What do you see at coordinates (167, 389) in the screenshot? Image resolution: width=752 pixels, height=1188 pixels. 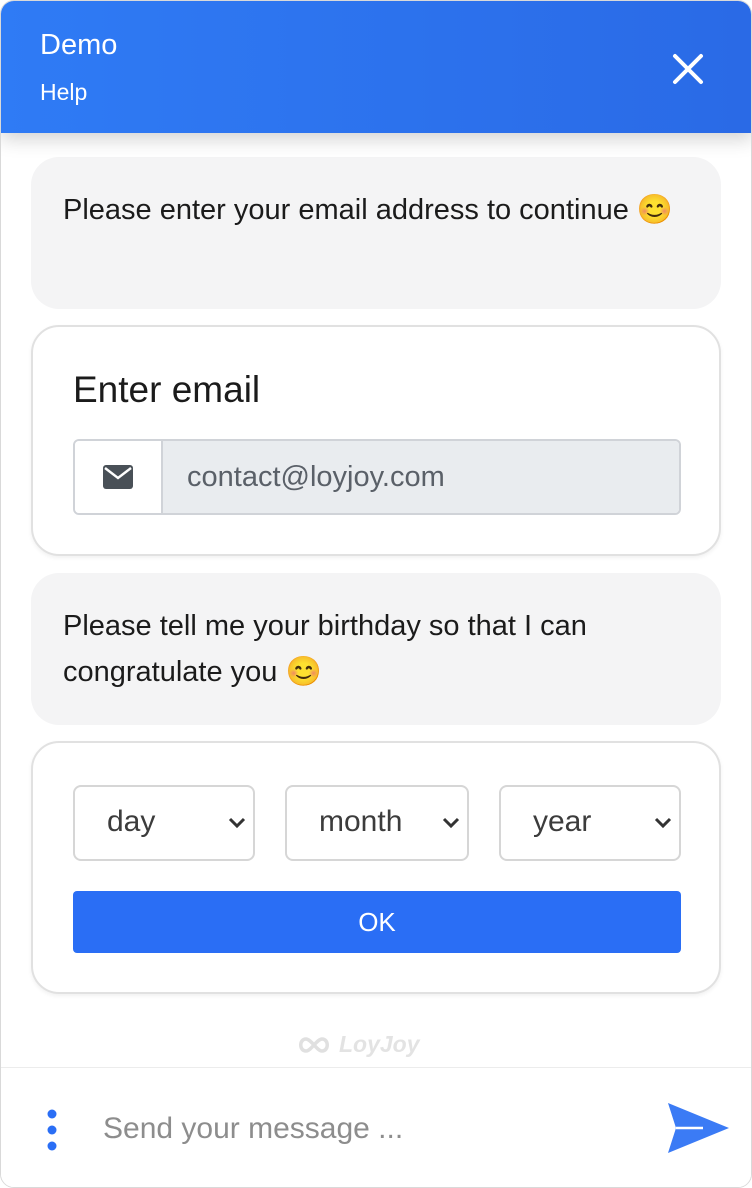 I see `email-form-title: Enter email` at bounding box center [167, 389].